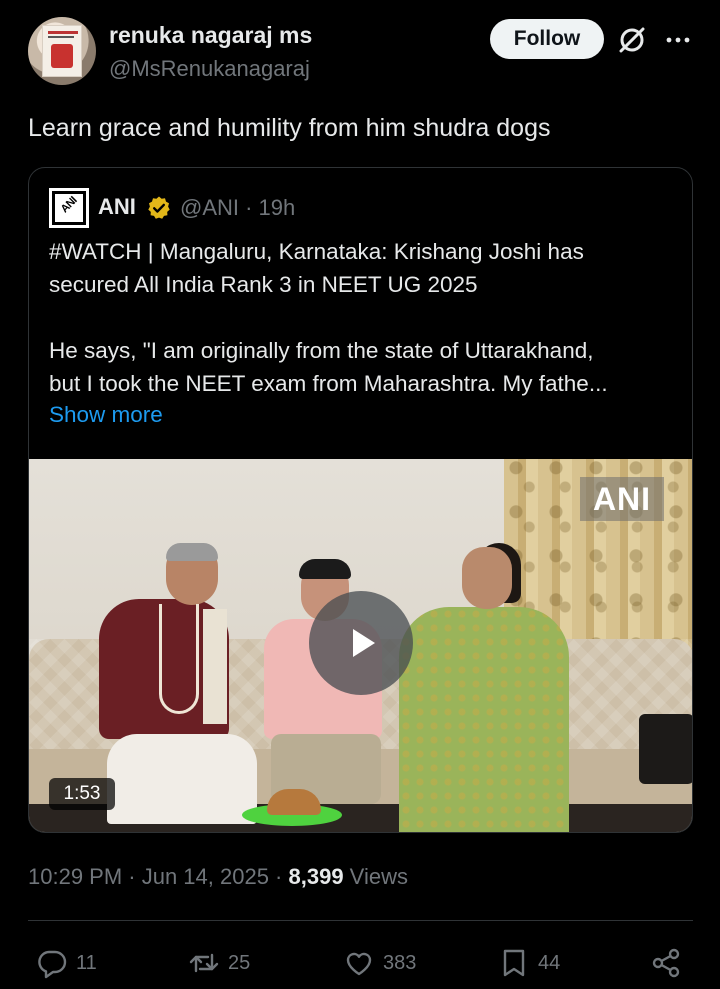  I want to click on heart-icon, so click(359, 964).